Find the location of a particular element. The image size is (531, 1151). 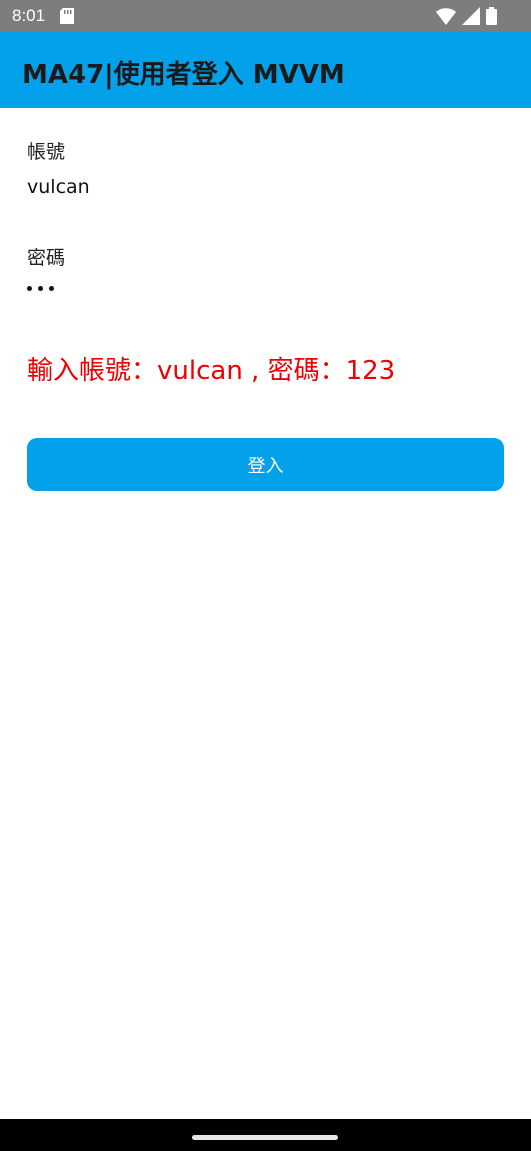

password-label: 密碼 is located at coordinates (46, 258).